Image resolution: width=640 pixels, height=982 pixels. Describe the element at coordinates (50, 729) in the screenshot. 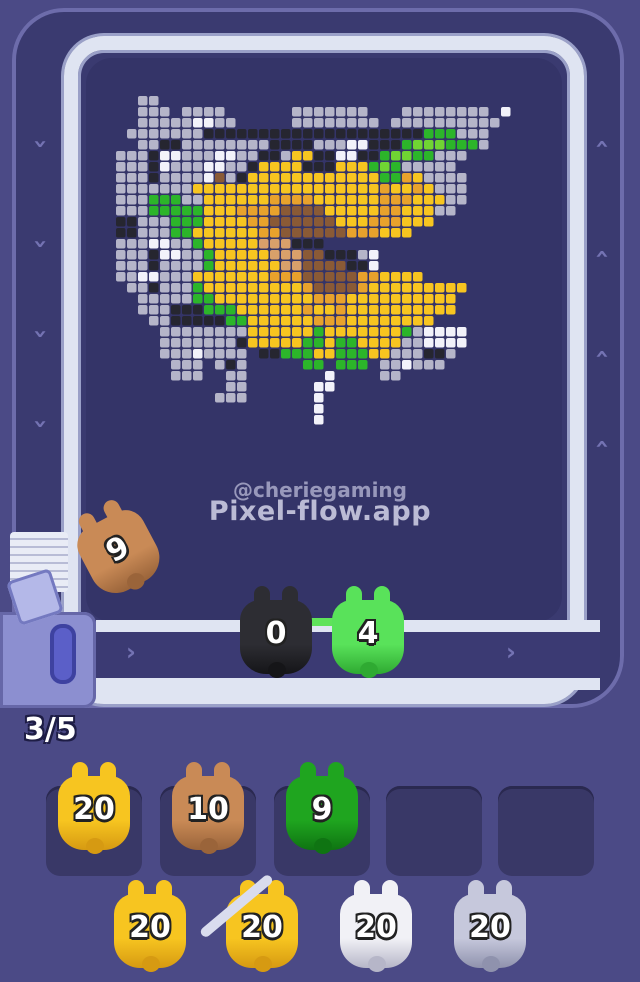

I see `conveyor-capacity: 3/5` at that location.